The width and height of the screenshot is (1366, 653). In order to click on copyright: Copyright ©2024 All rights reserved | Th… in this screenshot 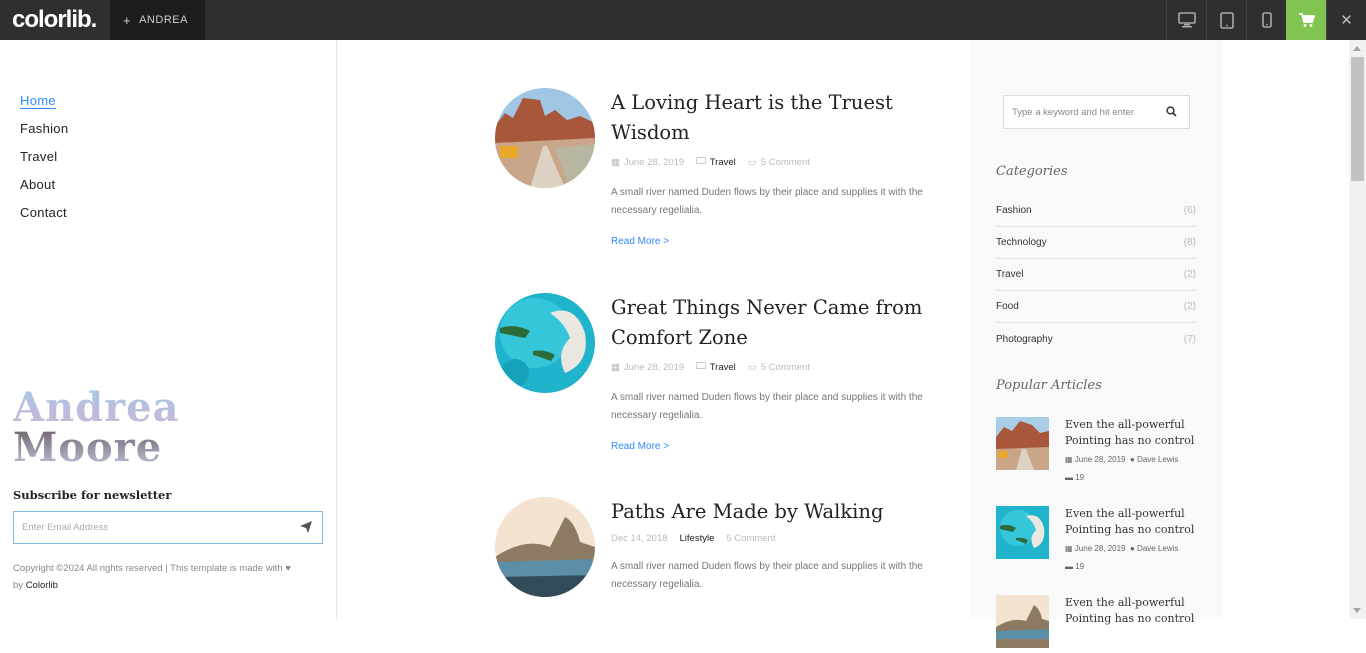, I will do `click(170, 577)`.